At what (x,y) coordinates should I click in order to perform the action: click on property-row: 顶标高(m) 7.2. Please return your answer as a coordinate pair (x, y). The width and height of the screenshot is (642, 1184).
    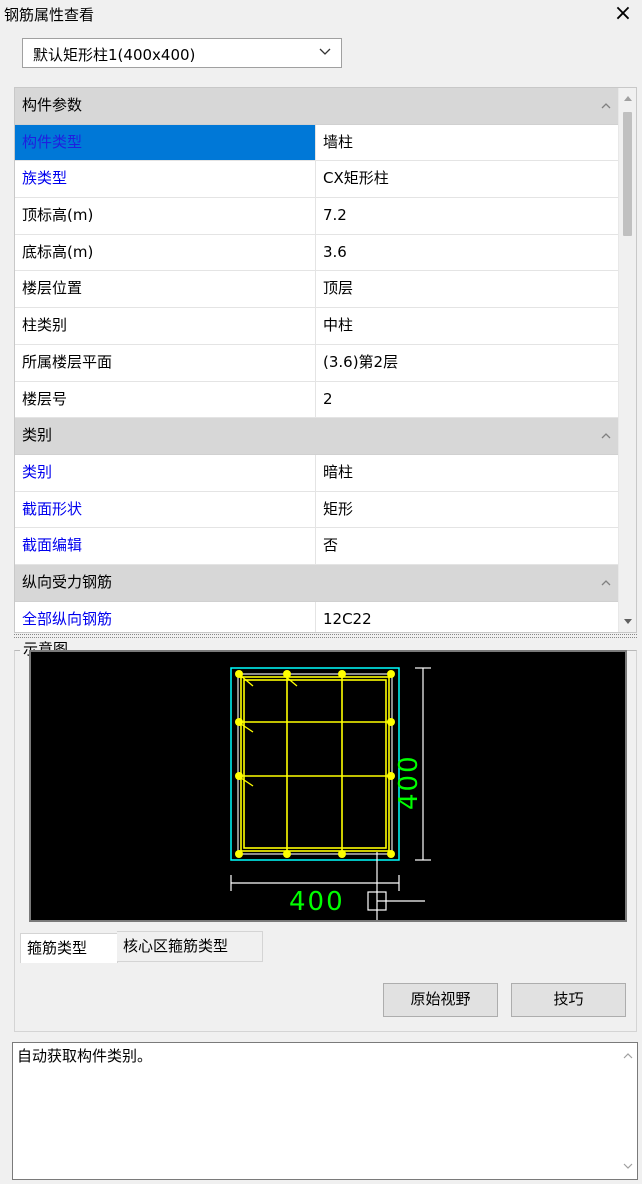
    Looking at the image, I should click on (317, 216).